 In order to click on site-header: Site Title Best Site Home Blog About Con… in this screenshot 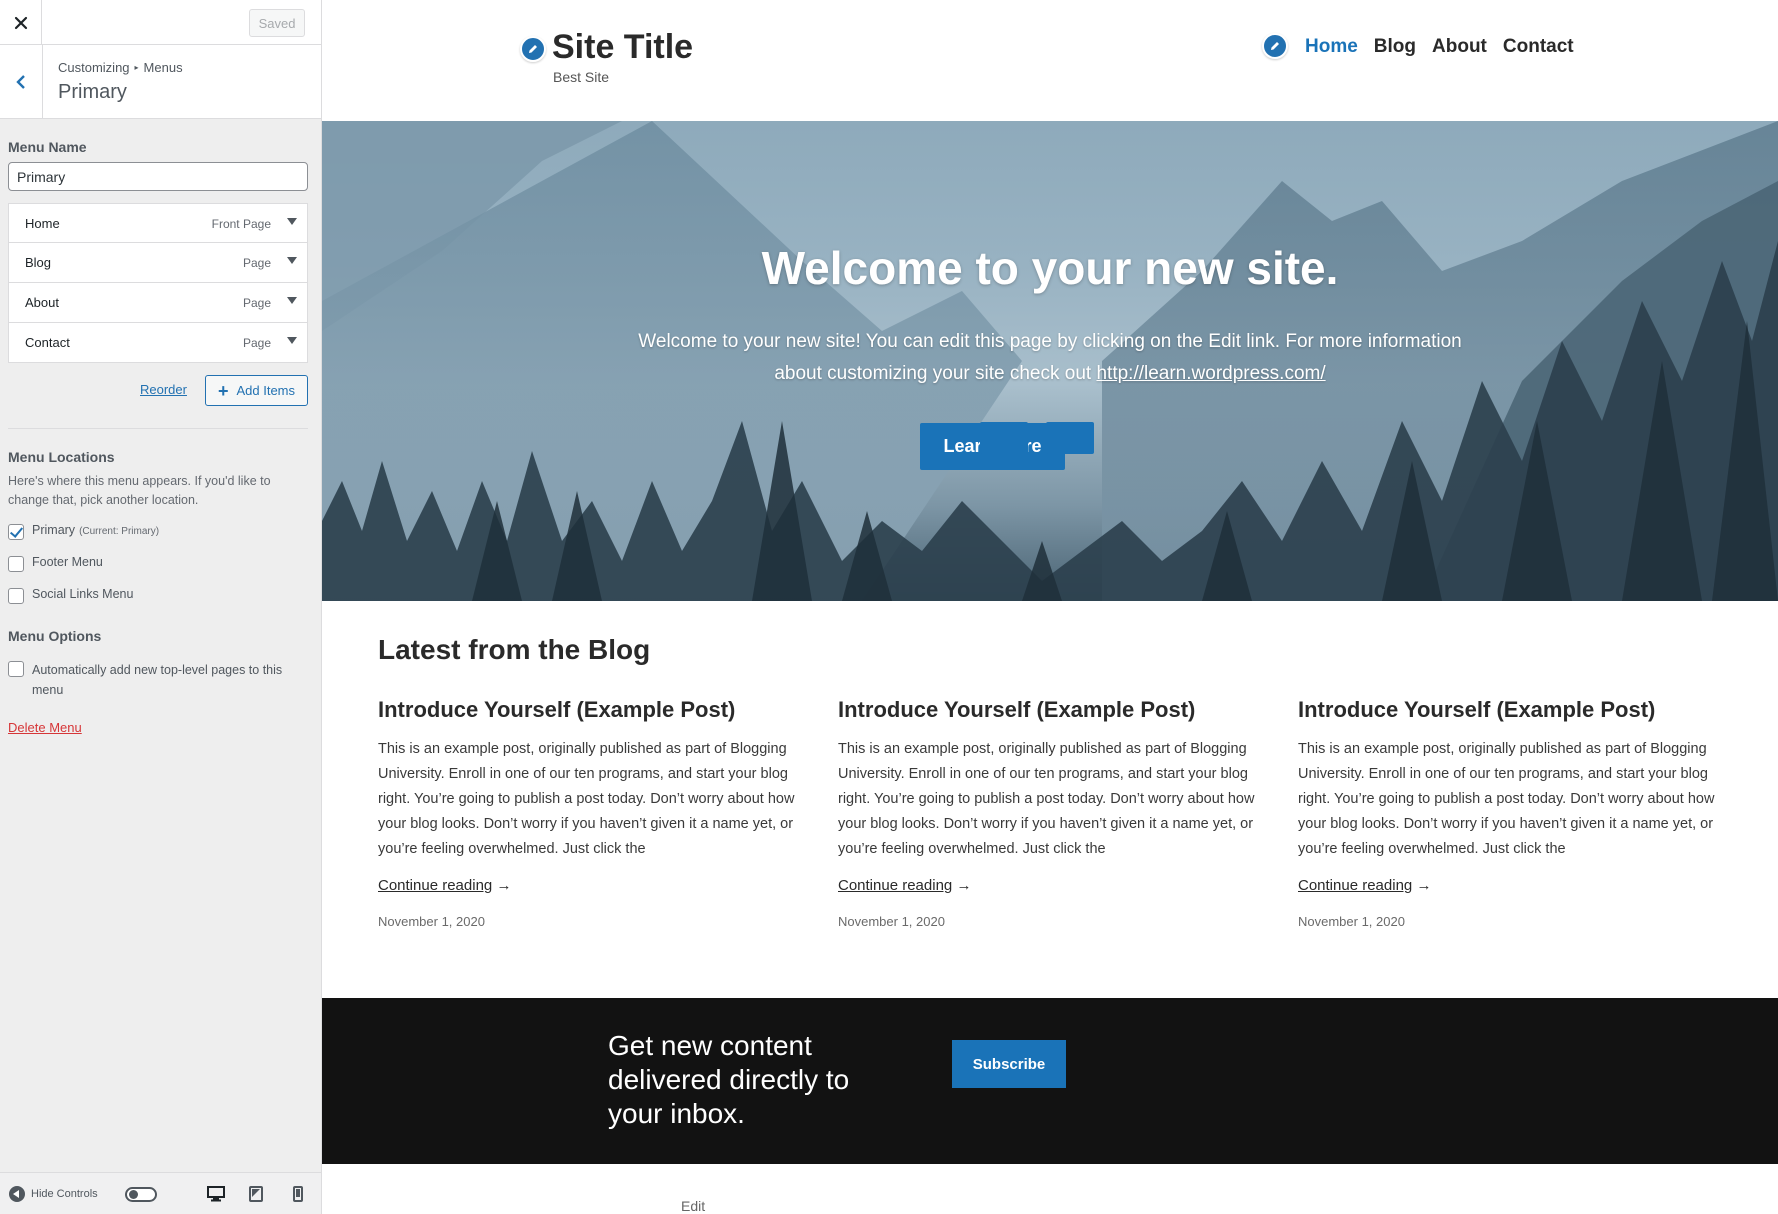, I will do `click(1050, 60)`.